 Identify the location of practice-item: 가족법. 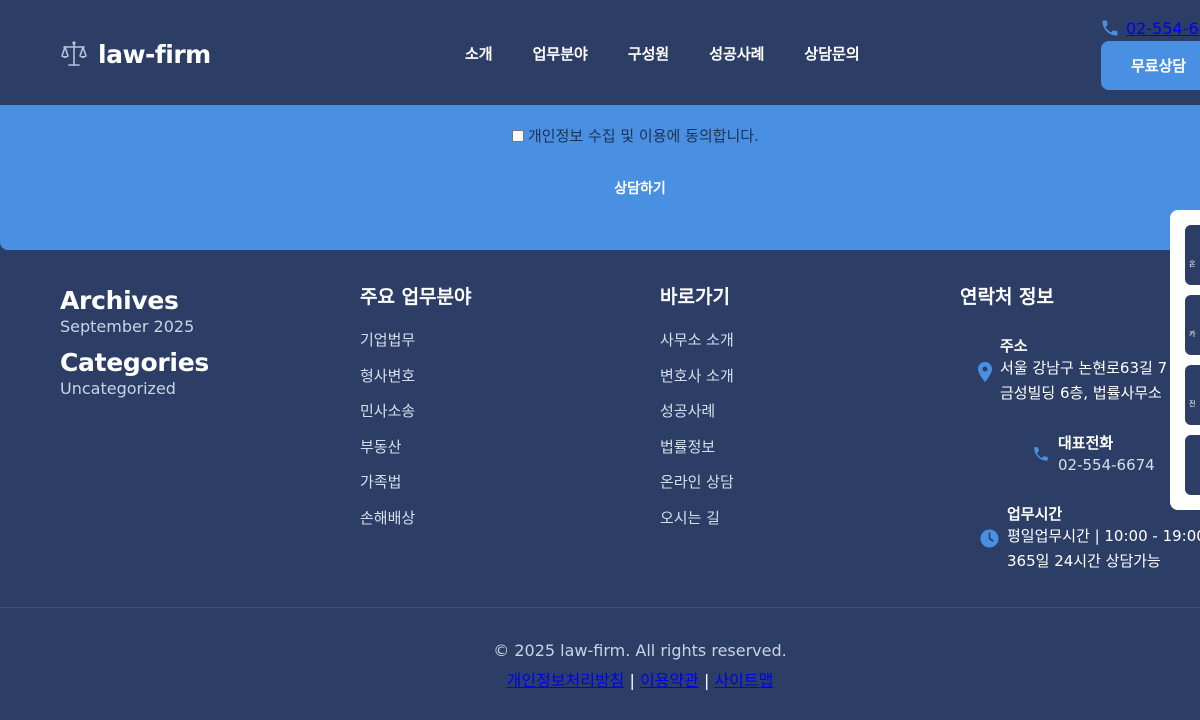
(416, 489).